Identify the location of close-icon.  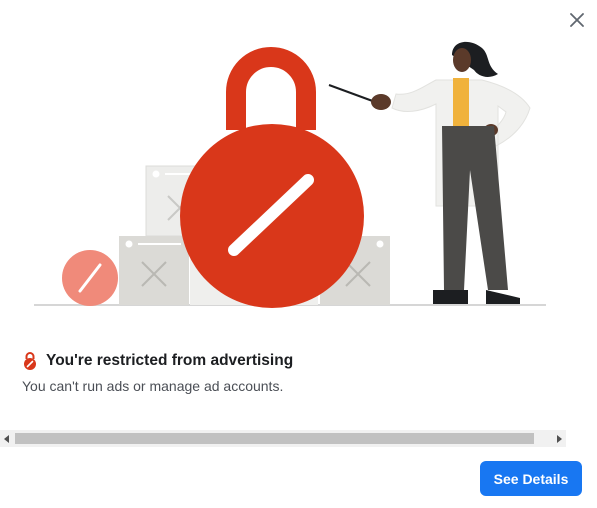
(577, 20).